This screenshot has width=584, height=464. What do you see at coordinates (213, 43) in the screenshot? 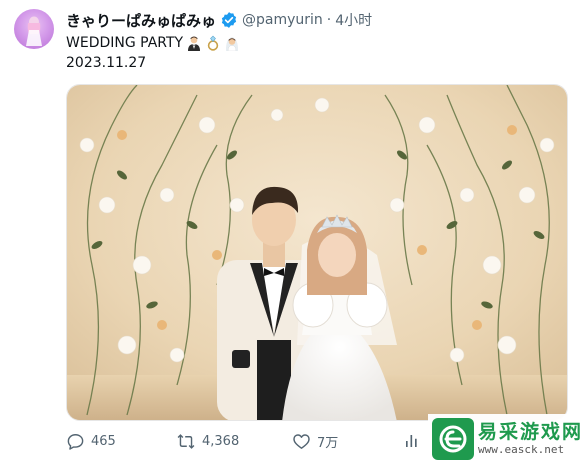
I see `ring-icon` at bounding box center [213, 43].